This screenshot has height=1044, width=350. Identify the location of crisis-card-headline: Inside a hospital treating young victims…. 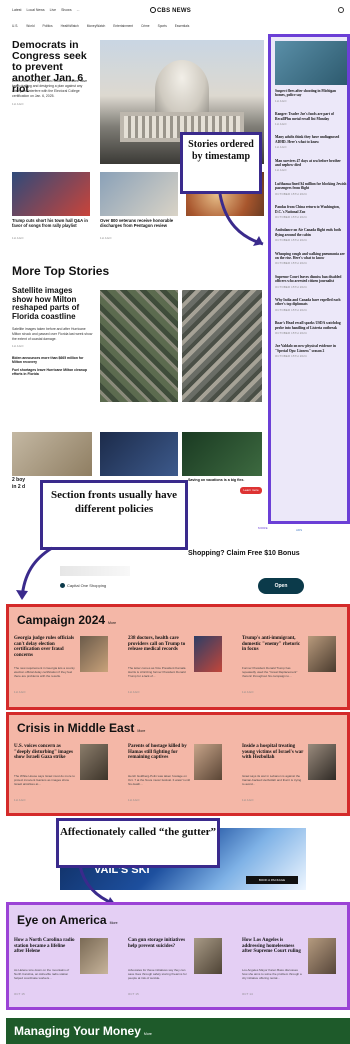
(273, 752).